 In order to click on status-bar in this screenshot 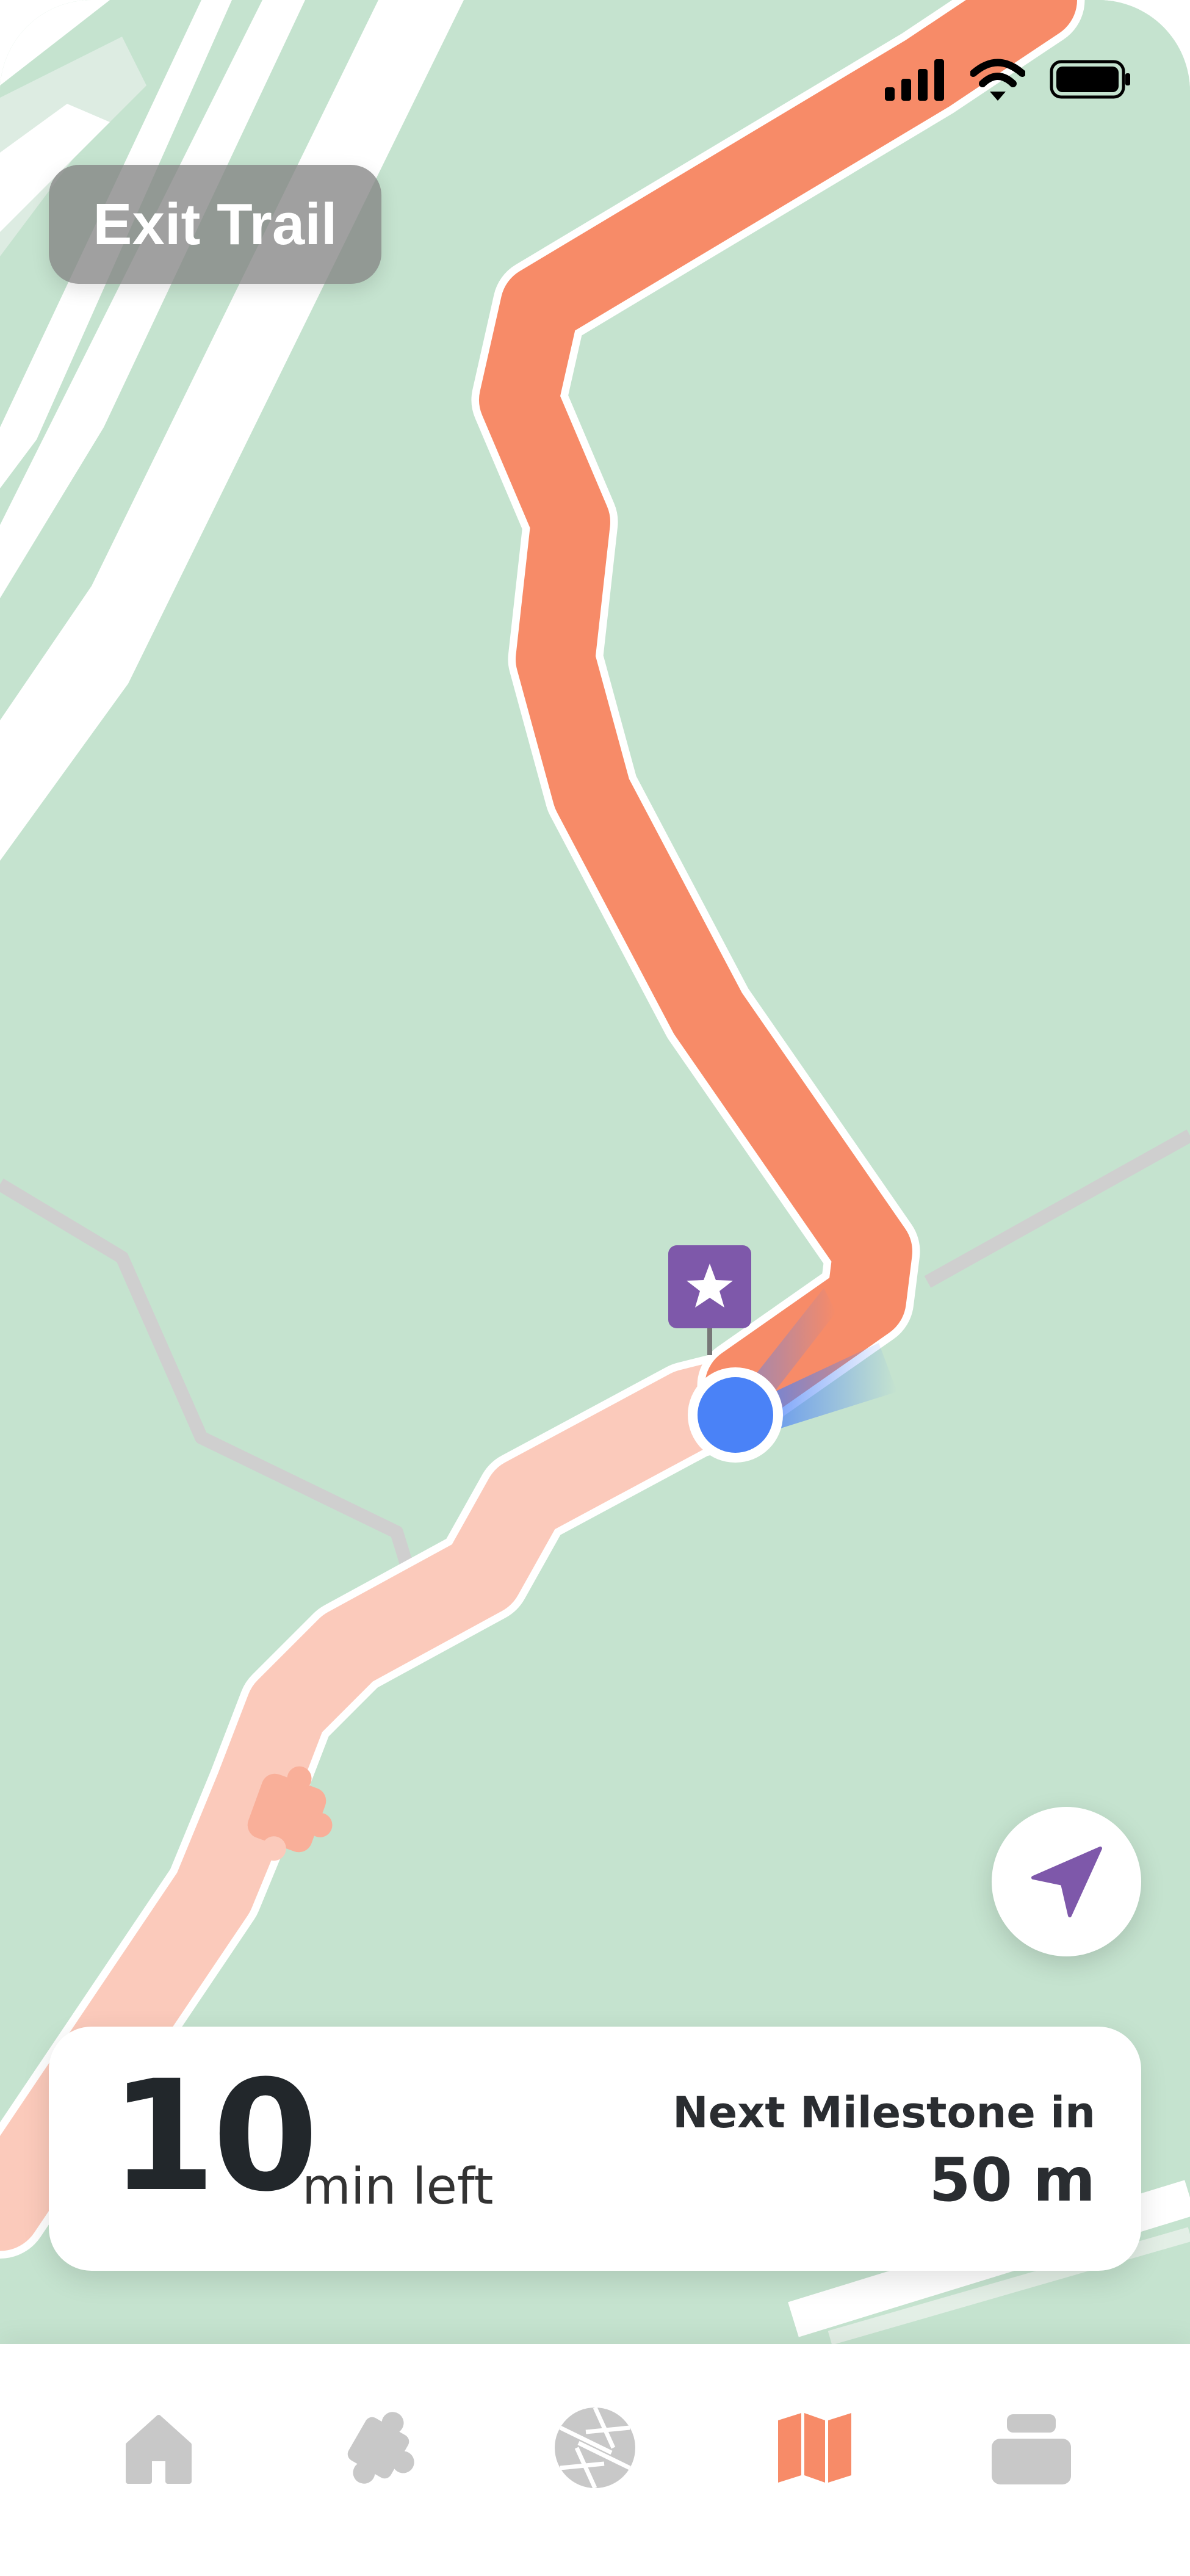, I will do `click(1009, 79)`.